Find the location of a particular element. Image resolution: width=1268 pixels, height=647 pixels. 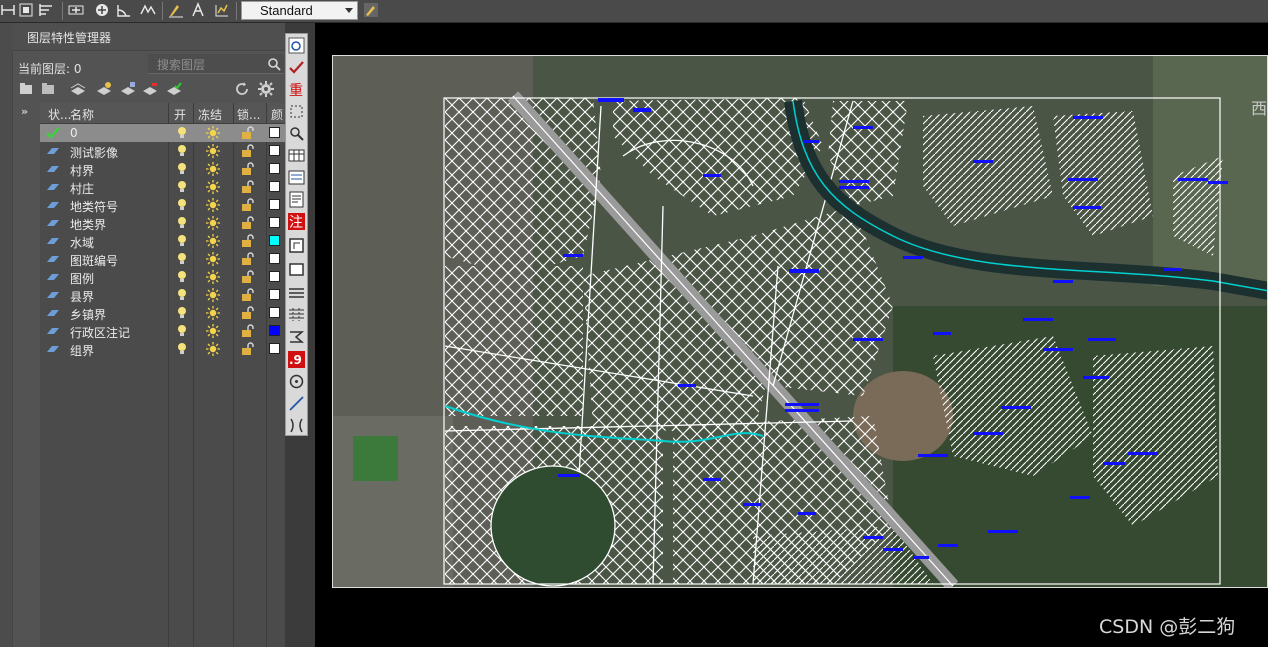

column-on: 开 is located at coordinates (180, 114).